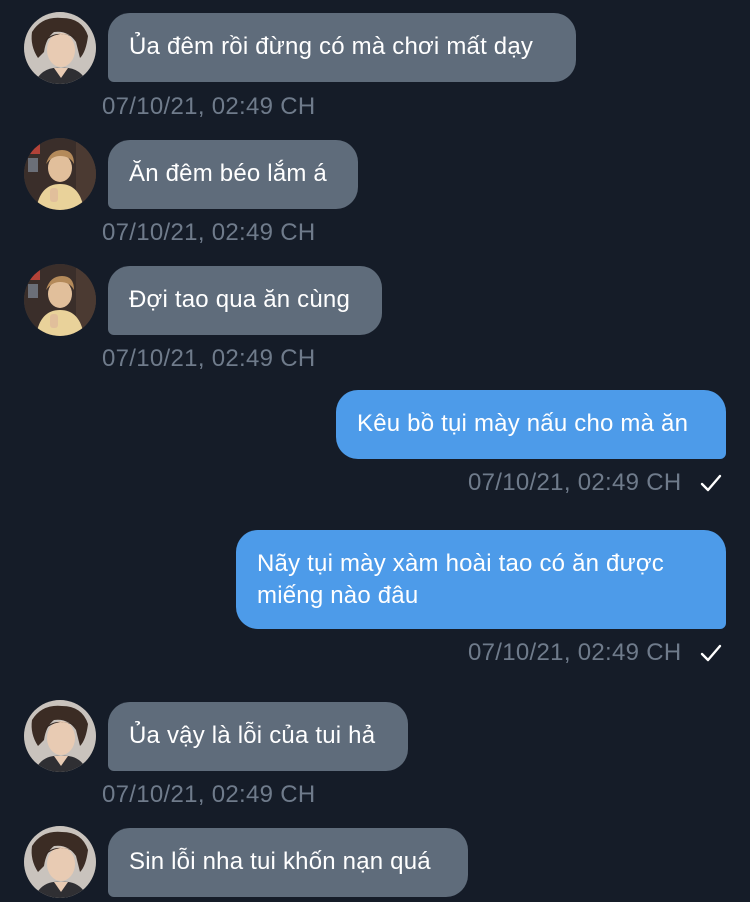 This screenshot has width=750, height=902. Describe the element at coordinates (288, 862) in the screenshot. I see `incoming-message-bubble: Sin lỗi nha tui khốn nạn quá` at that location.